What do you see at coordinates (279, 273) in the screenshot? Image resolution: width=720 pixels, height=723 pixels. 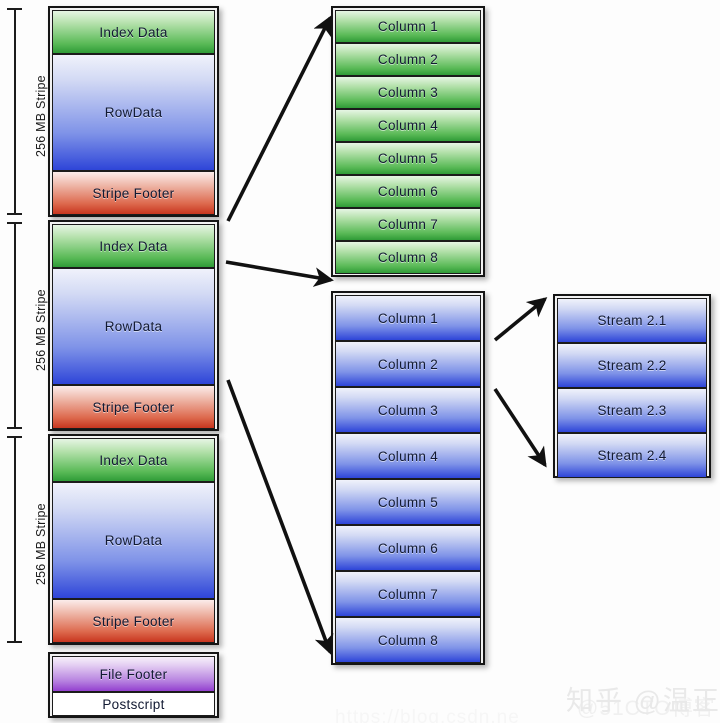 I see `connector-stripe2-rowdata-to-row-columns` at bounding box center [279, 273].